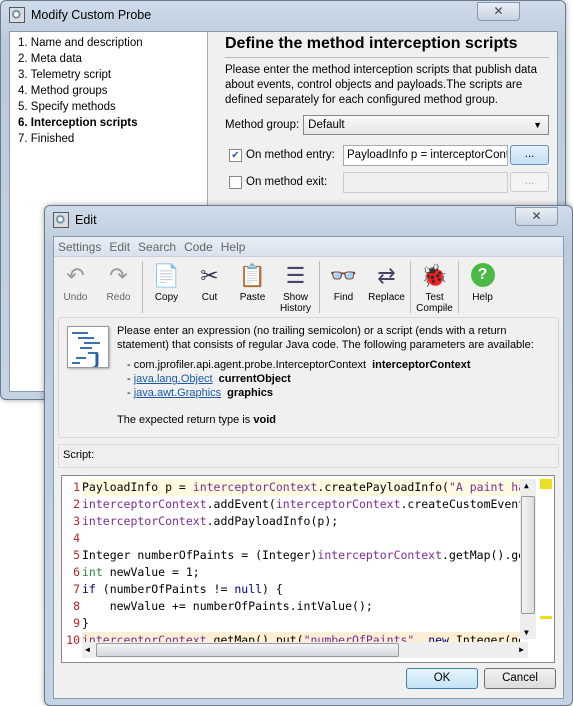 The image size is (573, 706). Describe the element at coordinates (235, 155) in the screenshot. I see `entry-checkbox: ✔` at that location.